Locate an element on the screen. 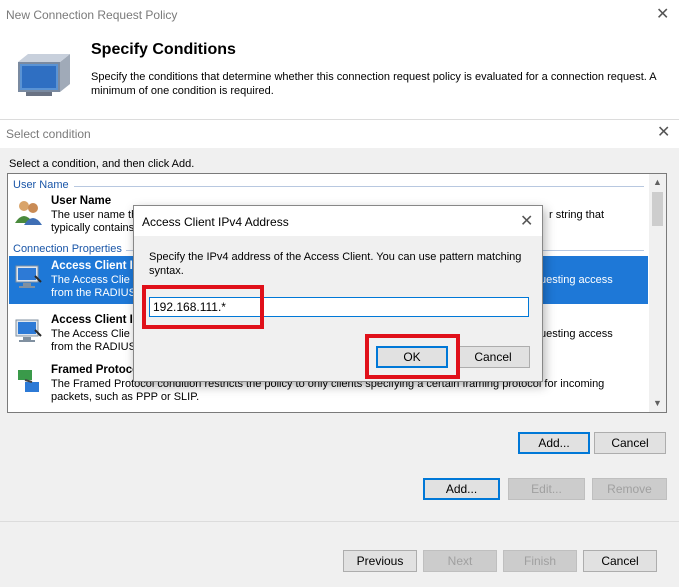  footer-divider is located at coordinates (339, 521).